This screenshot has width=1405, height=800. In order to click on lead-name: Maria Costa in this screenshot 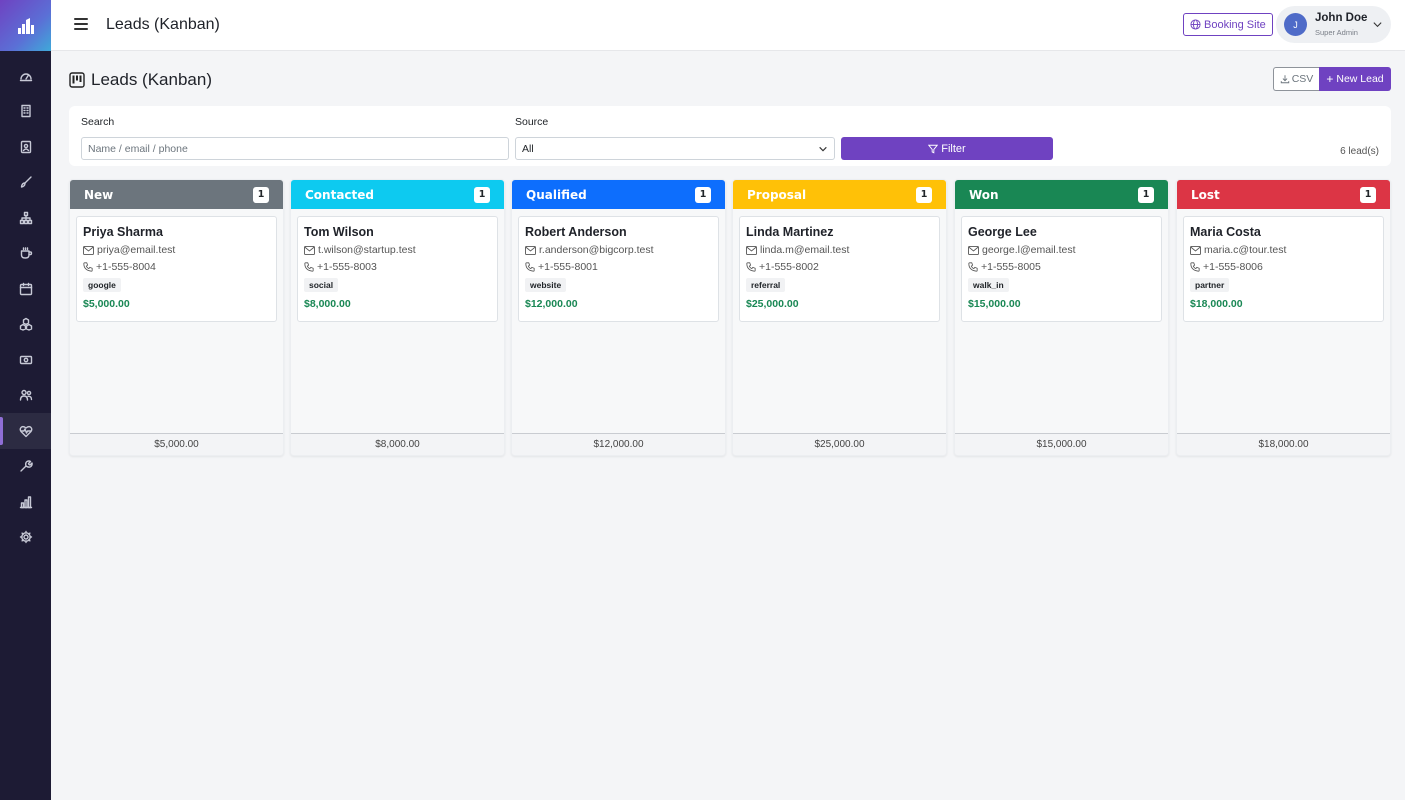, I will do `click(1225, 232)`.